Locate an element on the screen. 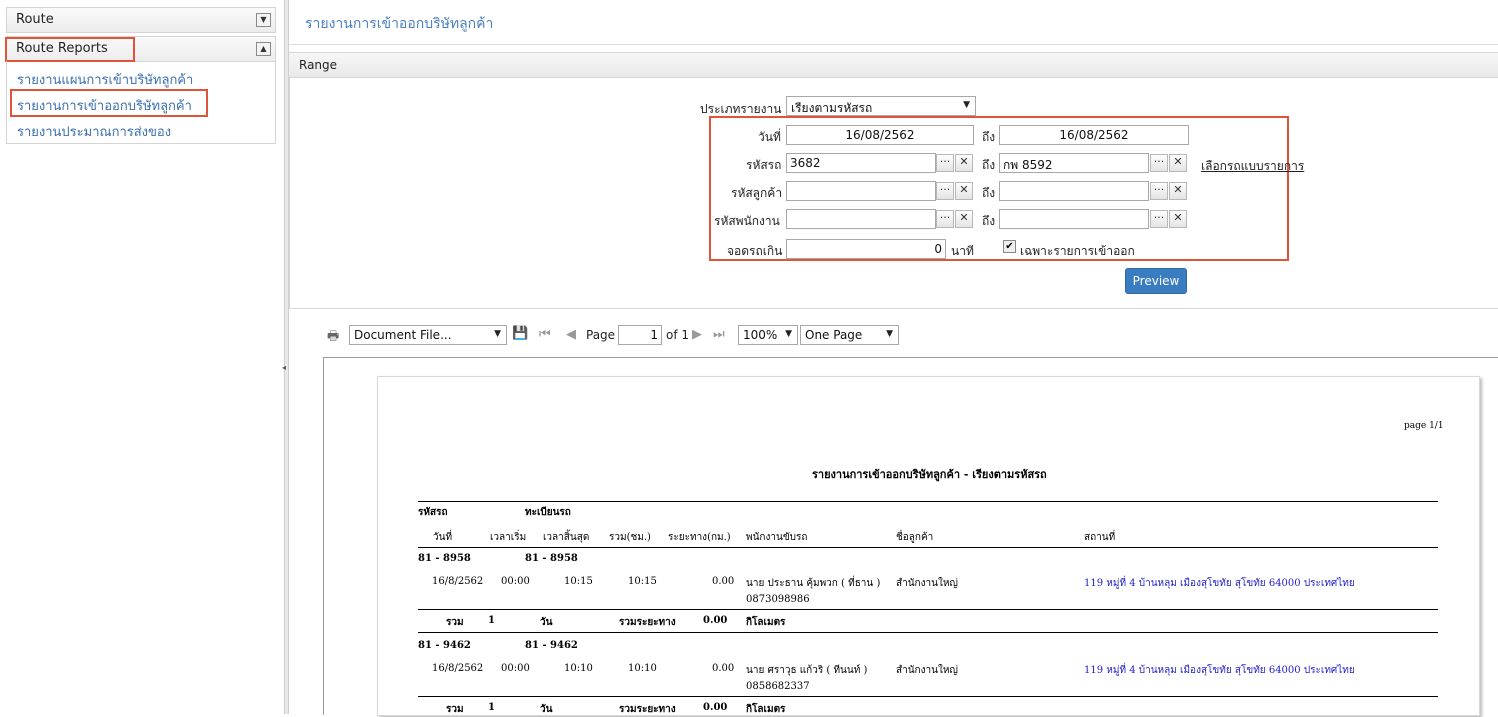 This screenshot has width=1498, height=717. col-distance: ระยะทาง(กม.) is located at coordinates (699, 537).